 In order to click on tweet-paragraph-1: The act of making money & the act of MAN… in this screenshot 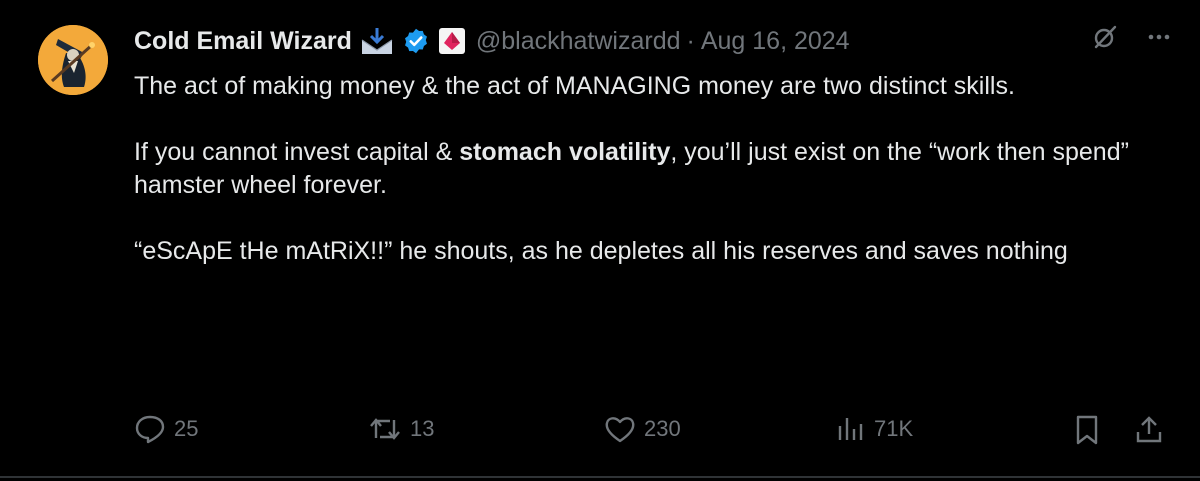, I will do `click(574, 86)`.